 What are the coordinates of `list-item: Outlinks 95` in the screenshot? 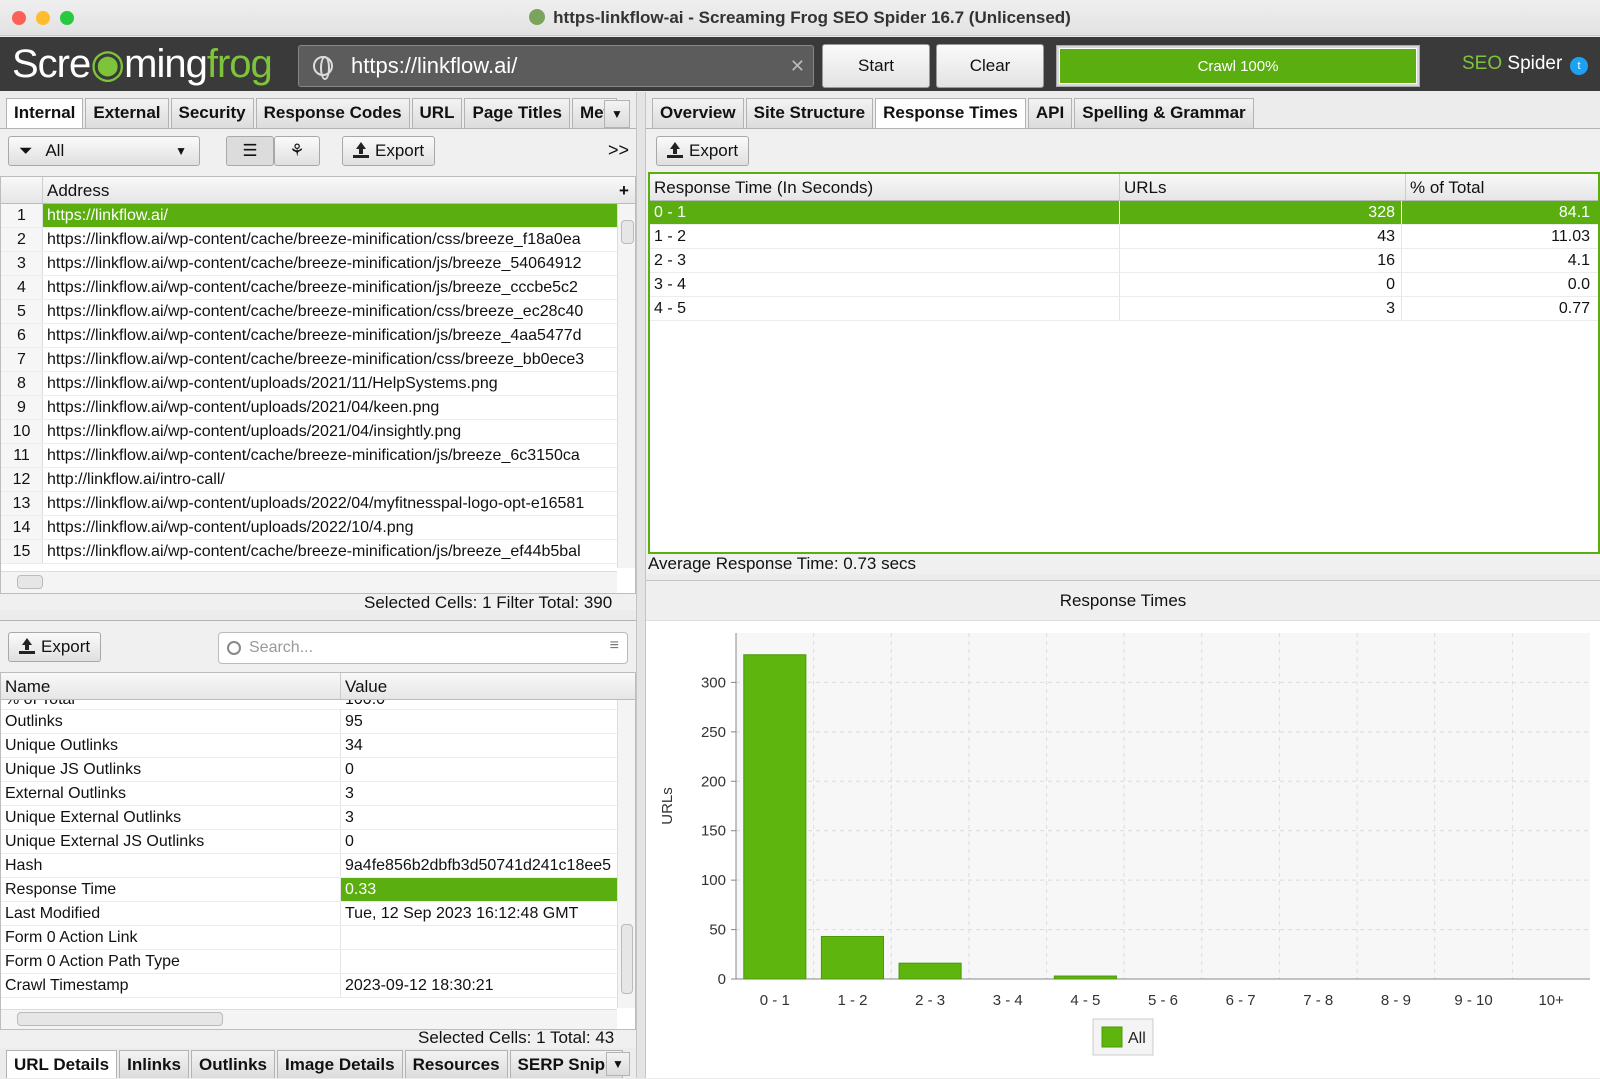 It's located at (318, 722).